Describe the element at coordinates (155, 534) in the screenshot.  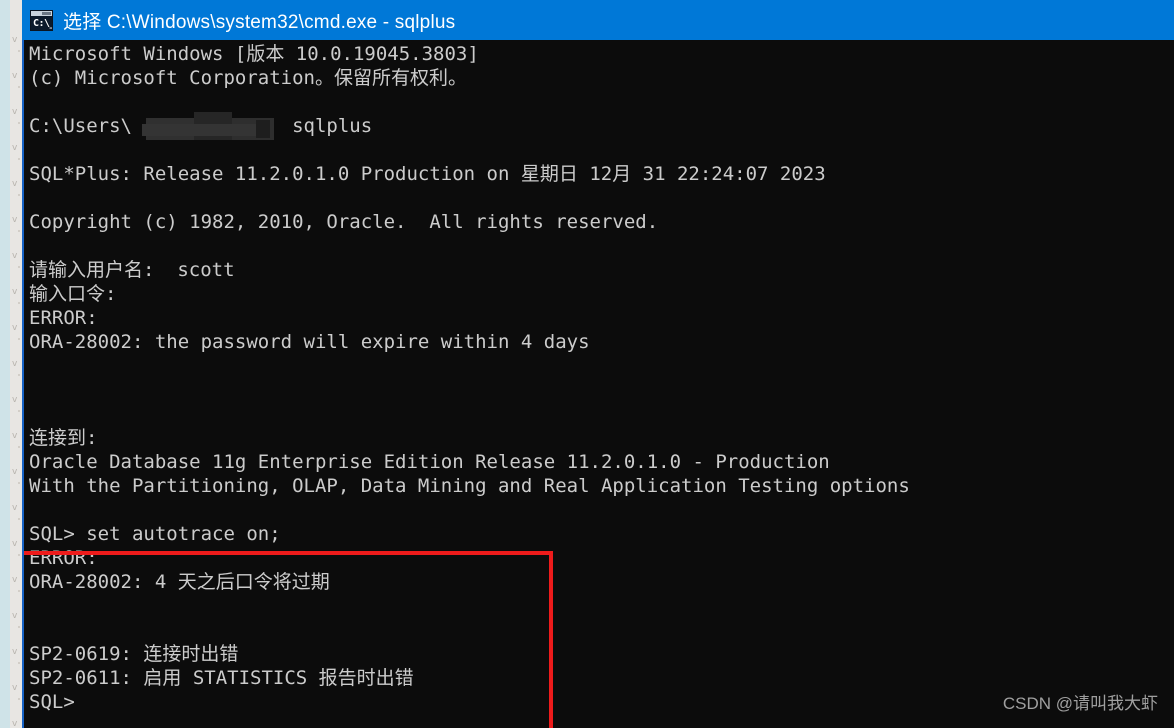
I see `console-line: SQL> set autotrace on;` at that location.